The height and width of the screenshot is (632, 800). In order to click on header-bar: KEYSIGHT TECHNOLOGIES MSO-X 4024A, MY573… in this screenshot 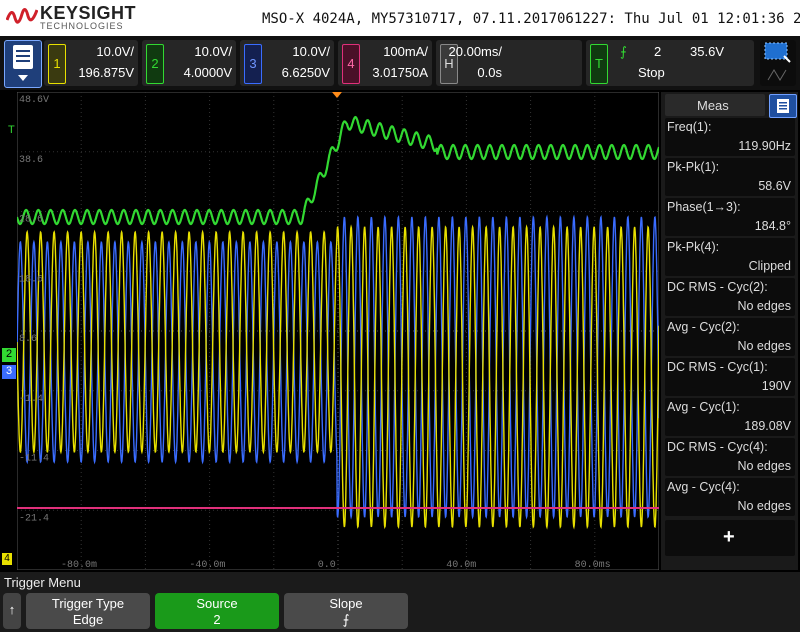, I will do `click(400, 18)`.